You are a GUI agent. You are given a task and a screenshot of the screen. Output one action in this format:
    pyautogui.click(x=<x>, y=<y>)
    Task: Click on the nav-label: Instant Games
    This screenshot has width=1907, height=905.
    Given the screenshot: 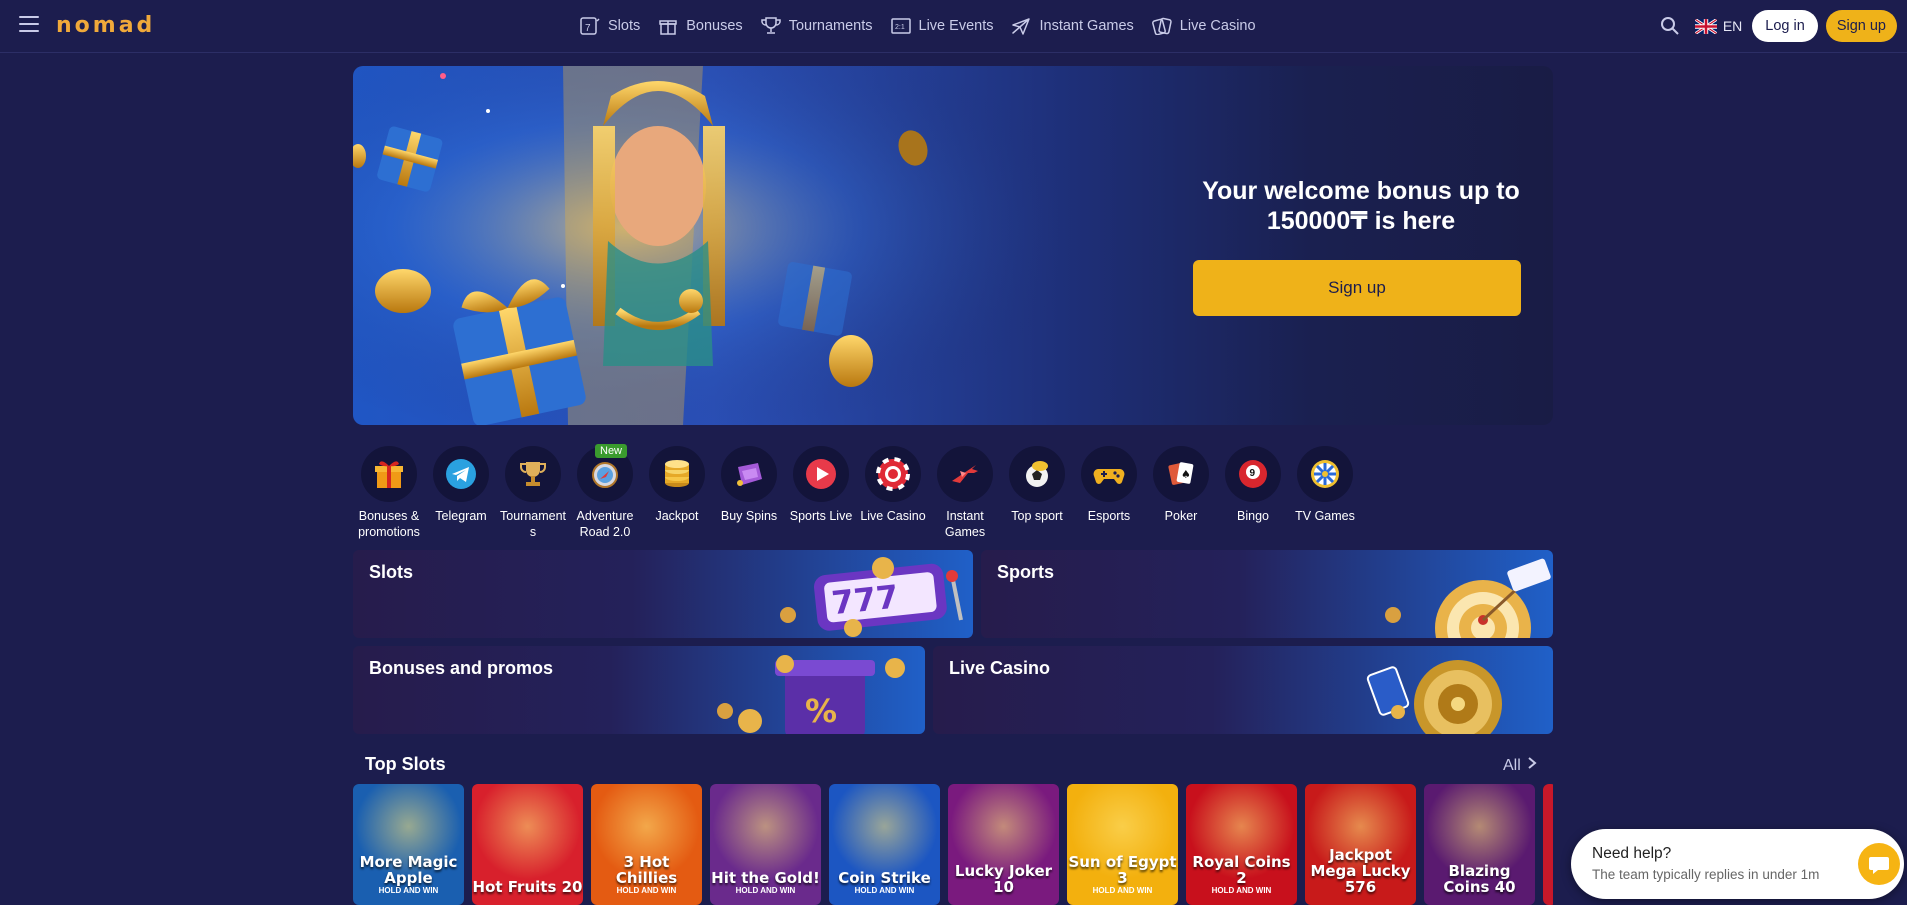 What is the action you would take?
    pyautogui.click(x=1086, y=26)
    